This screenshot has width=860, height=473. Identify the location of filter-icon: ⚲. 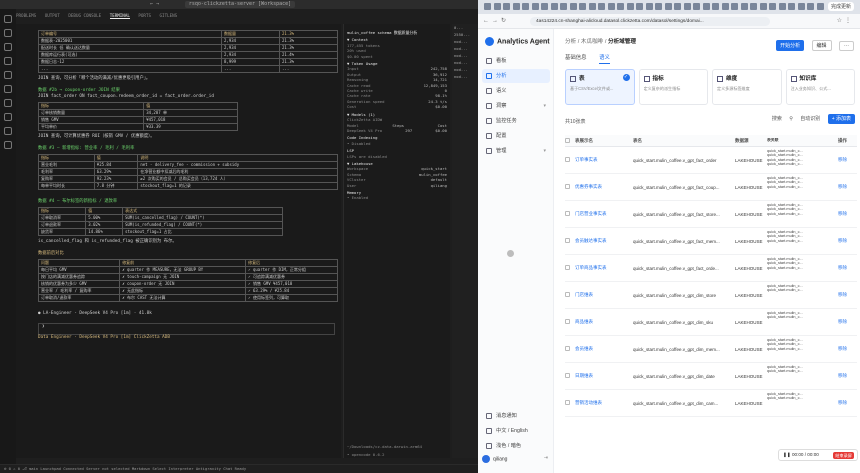
(791, 119).